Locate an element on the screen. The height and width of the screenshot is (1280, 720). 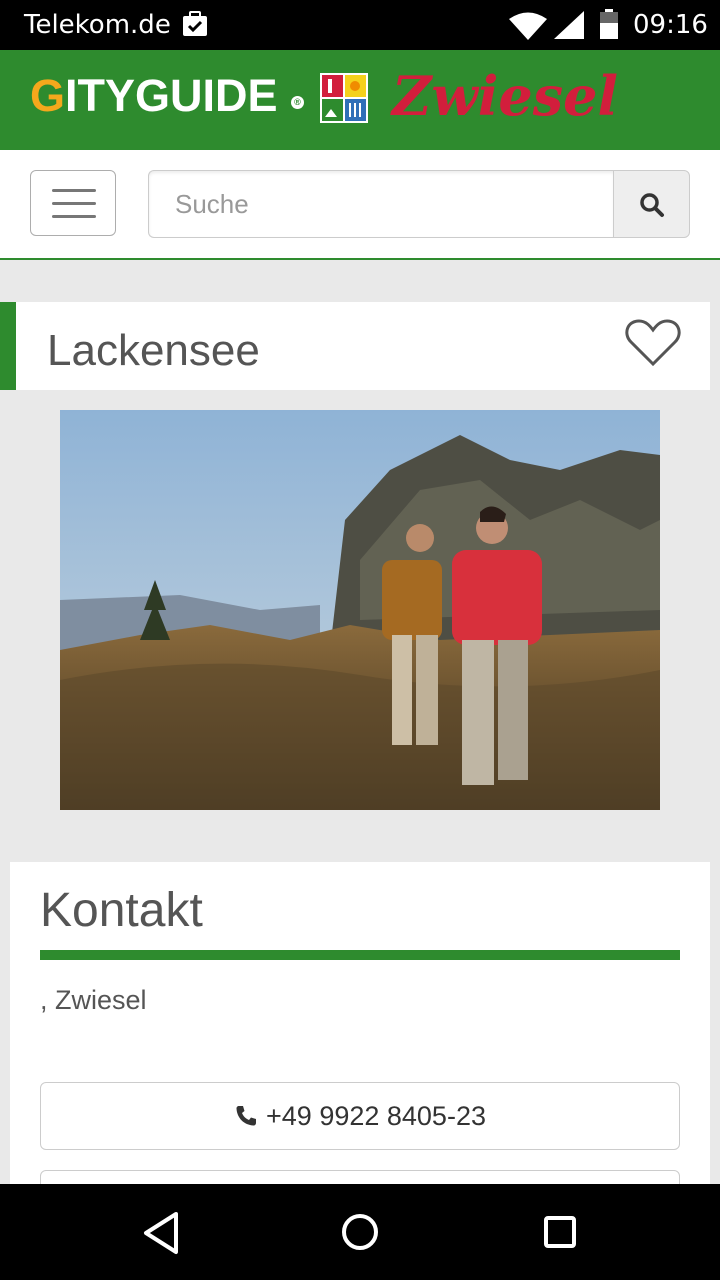
search-button is located at coordinates (651, 204).